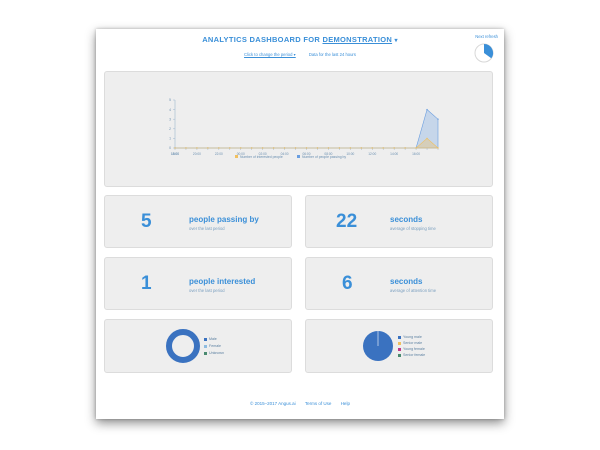 The width and height of the screenshot is (600, 450). I want to click on x-tick-label: 10:00, so click(350, 154).